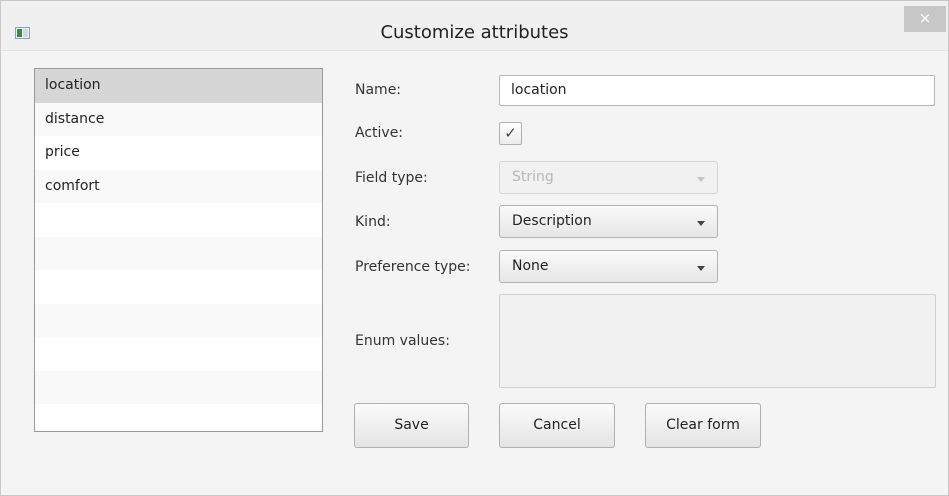  What do you see at coordinates (557, 425) in the screenshot?
I see `cancel-button: Cancel` at bounding box center [557, 425].